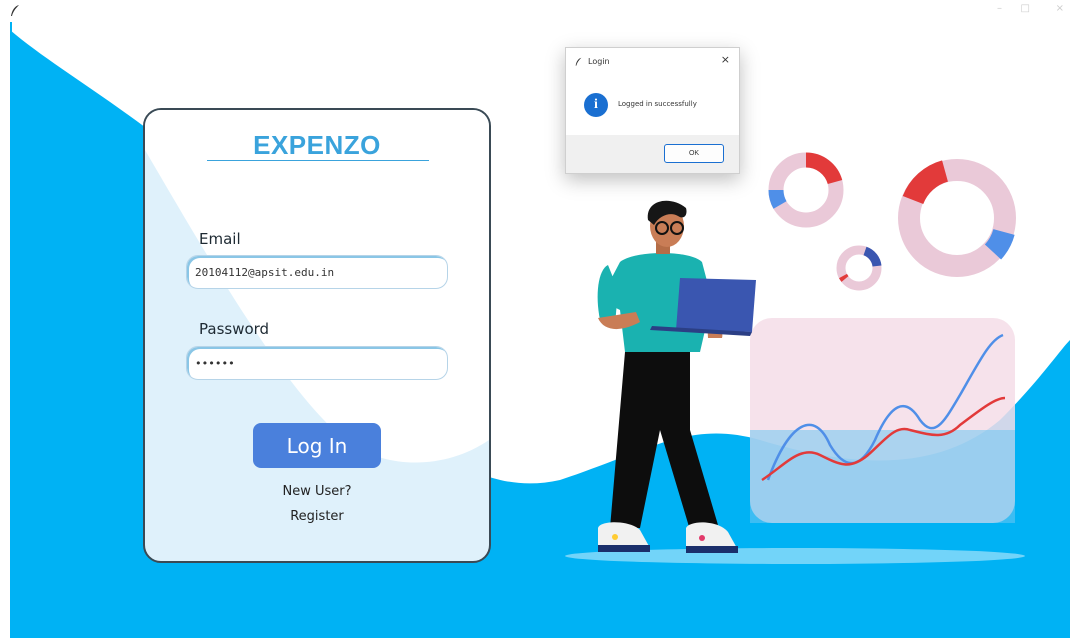  Describe the element at coordinates (578, 61) in the screenshot. I see `feather-icon` at that location.